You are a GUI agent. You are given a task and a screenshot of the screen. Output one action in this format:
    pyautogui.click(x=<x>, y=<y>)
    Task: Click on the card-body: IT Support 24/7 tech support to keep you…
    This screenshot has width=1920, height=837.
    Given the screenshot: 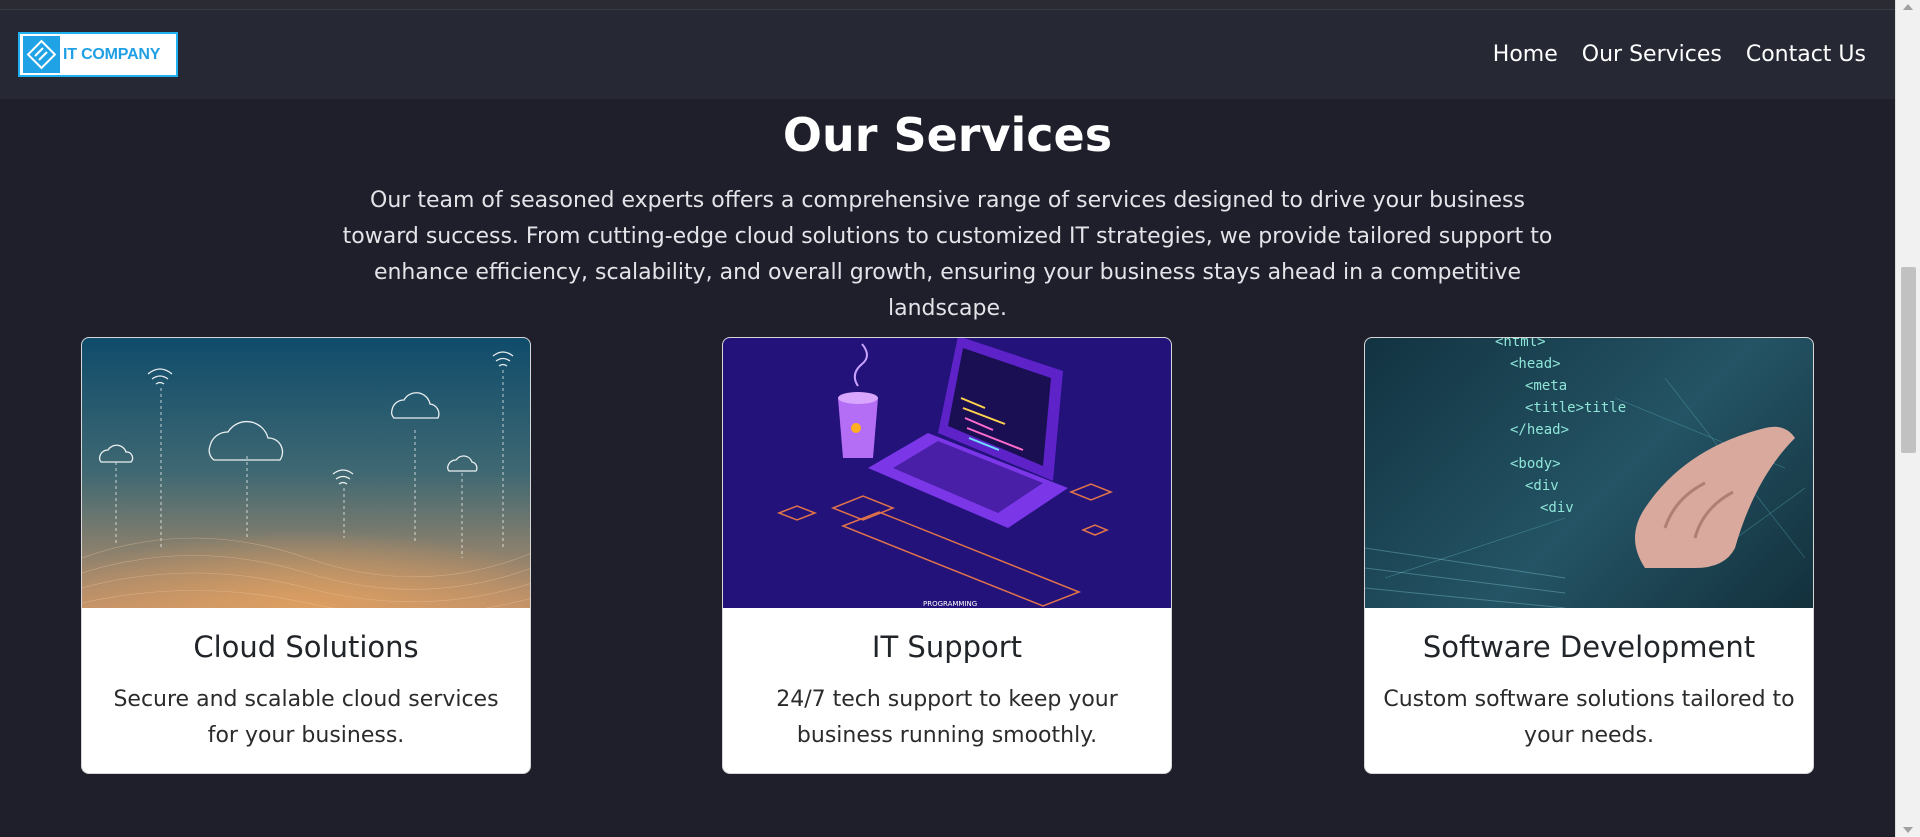 What is the action you would take?
    pyautogui.click(x=947, y=681)
    